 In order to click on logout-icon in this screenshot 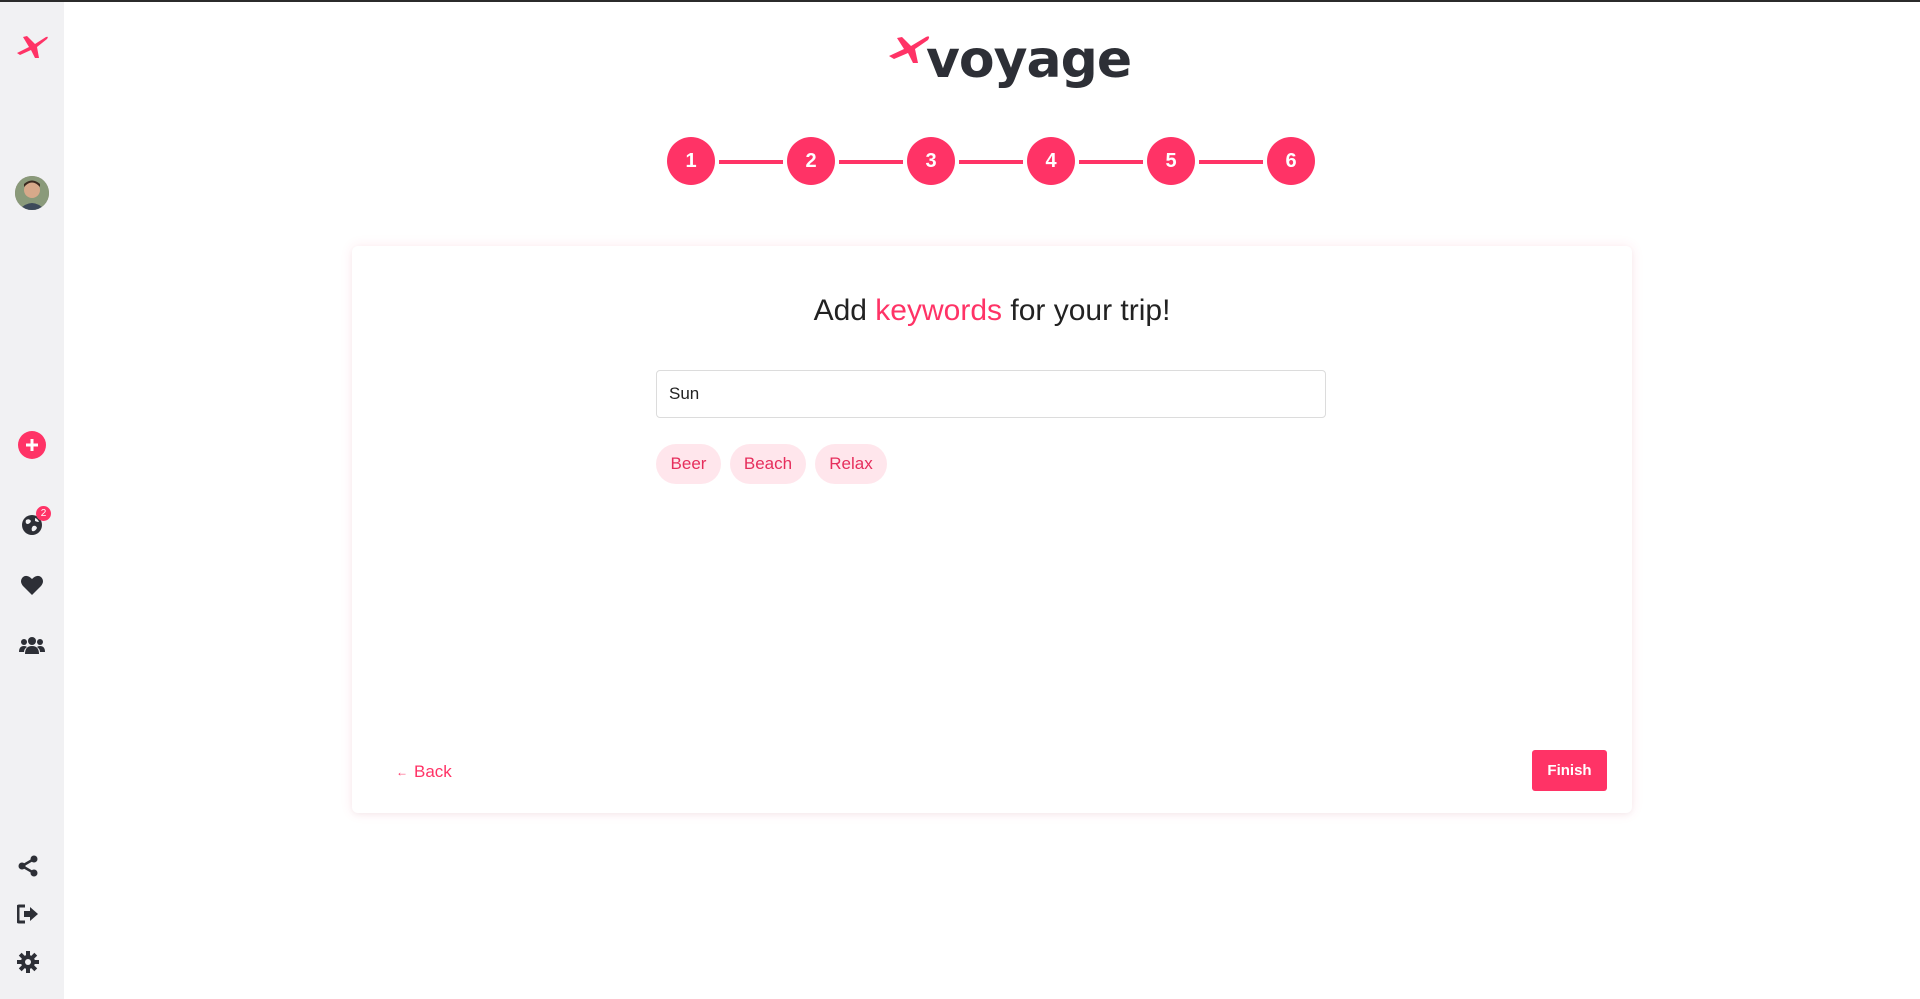, I will do `click(27, 914)`.